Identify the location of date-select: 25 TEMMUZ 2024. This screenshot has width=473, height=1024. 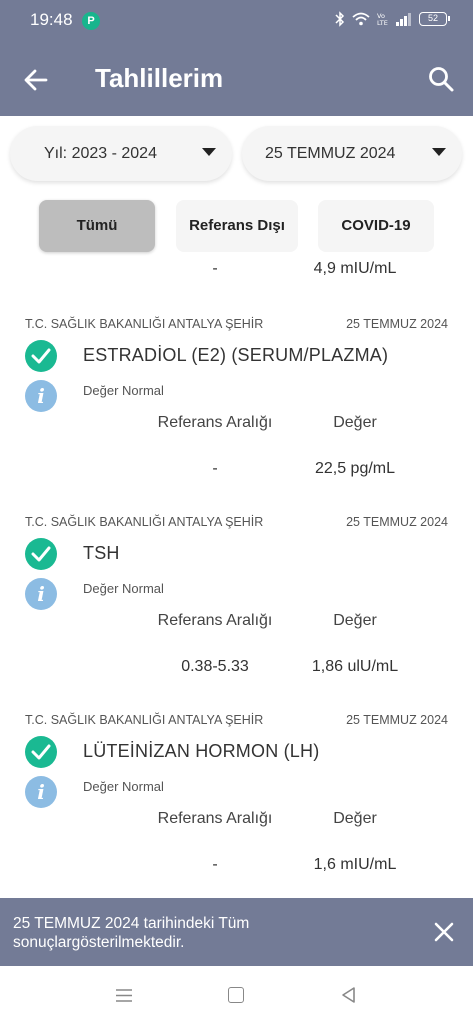
(352, 153).